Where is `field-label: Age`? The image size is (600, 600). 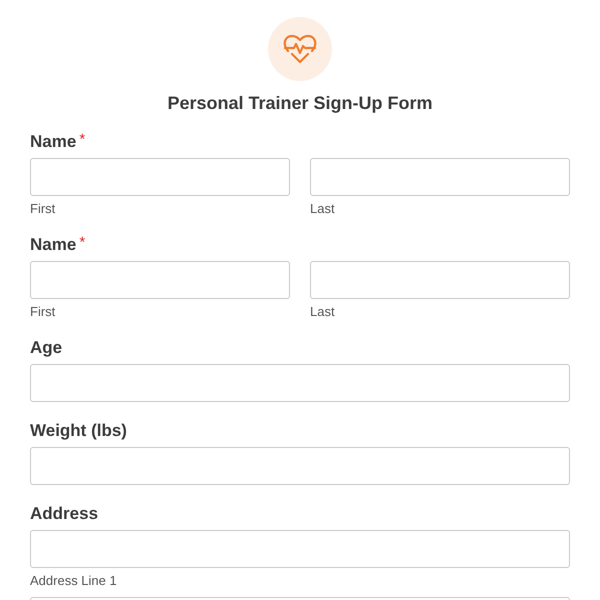
field-label: Age is located at coordinates (46, 348).